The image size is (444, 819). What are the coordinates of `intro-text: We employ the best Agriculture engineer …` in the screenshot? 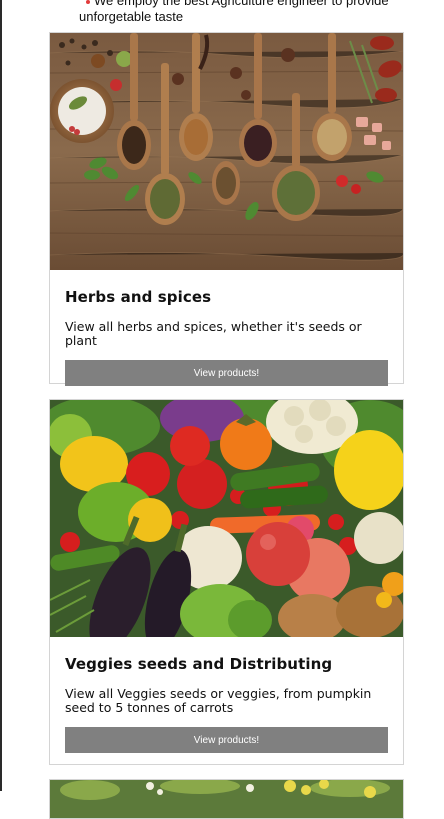 It's located at (249, 12).